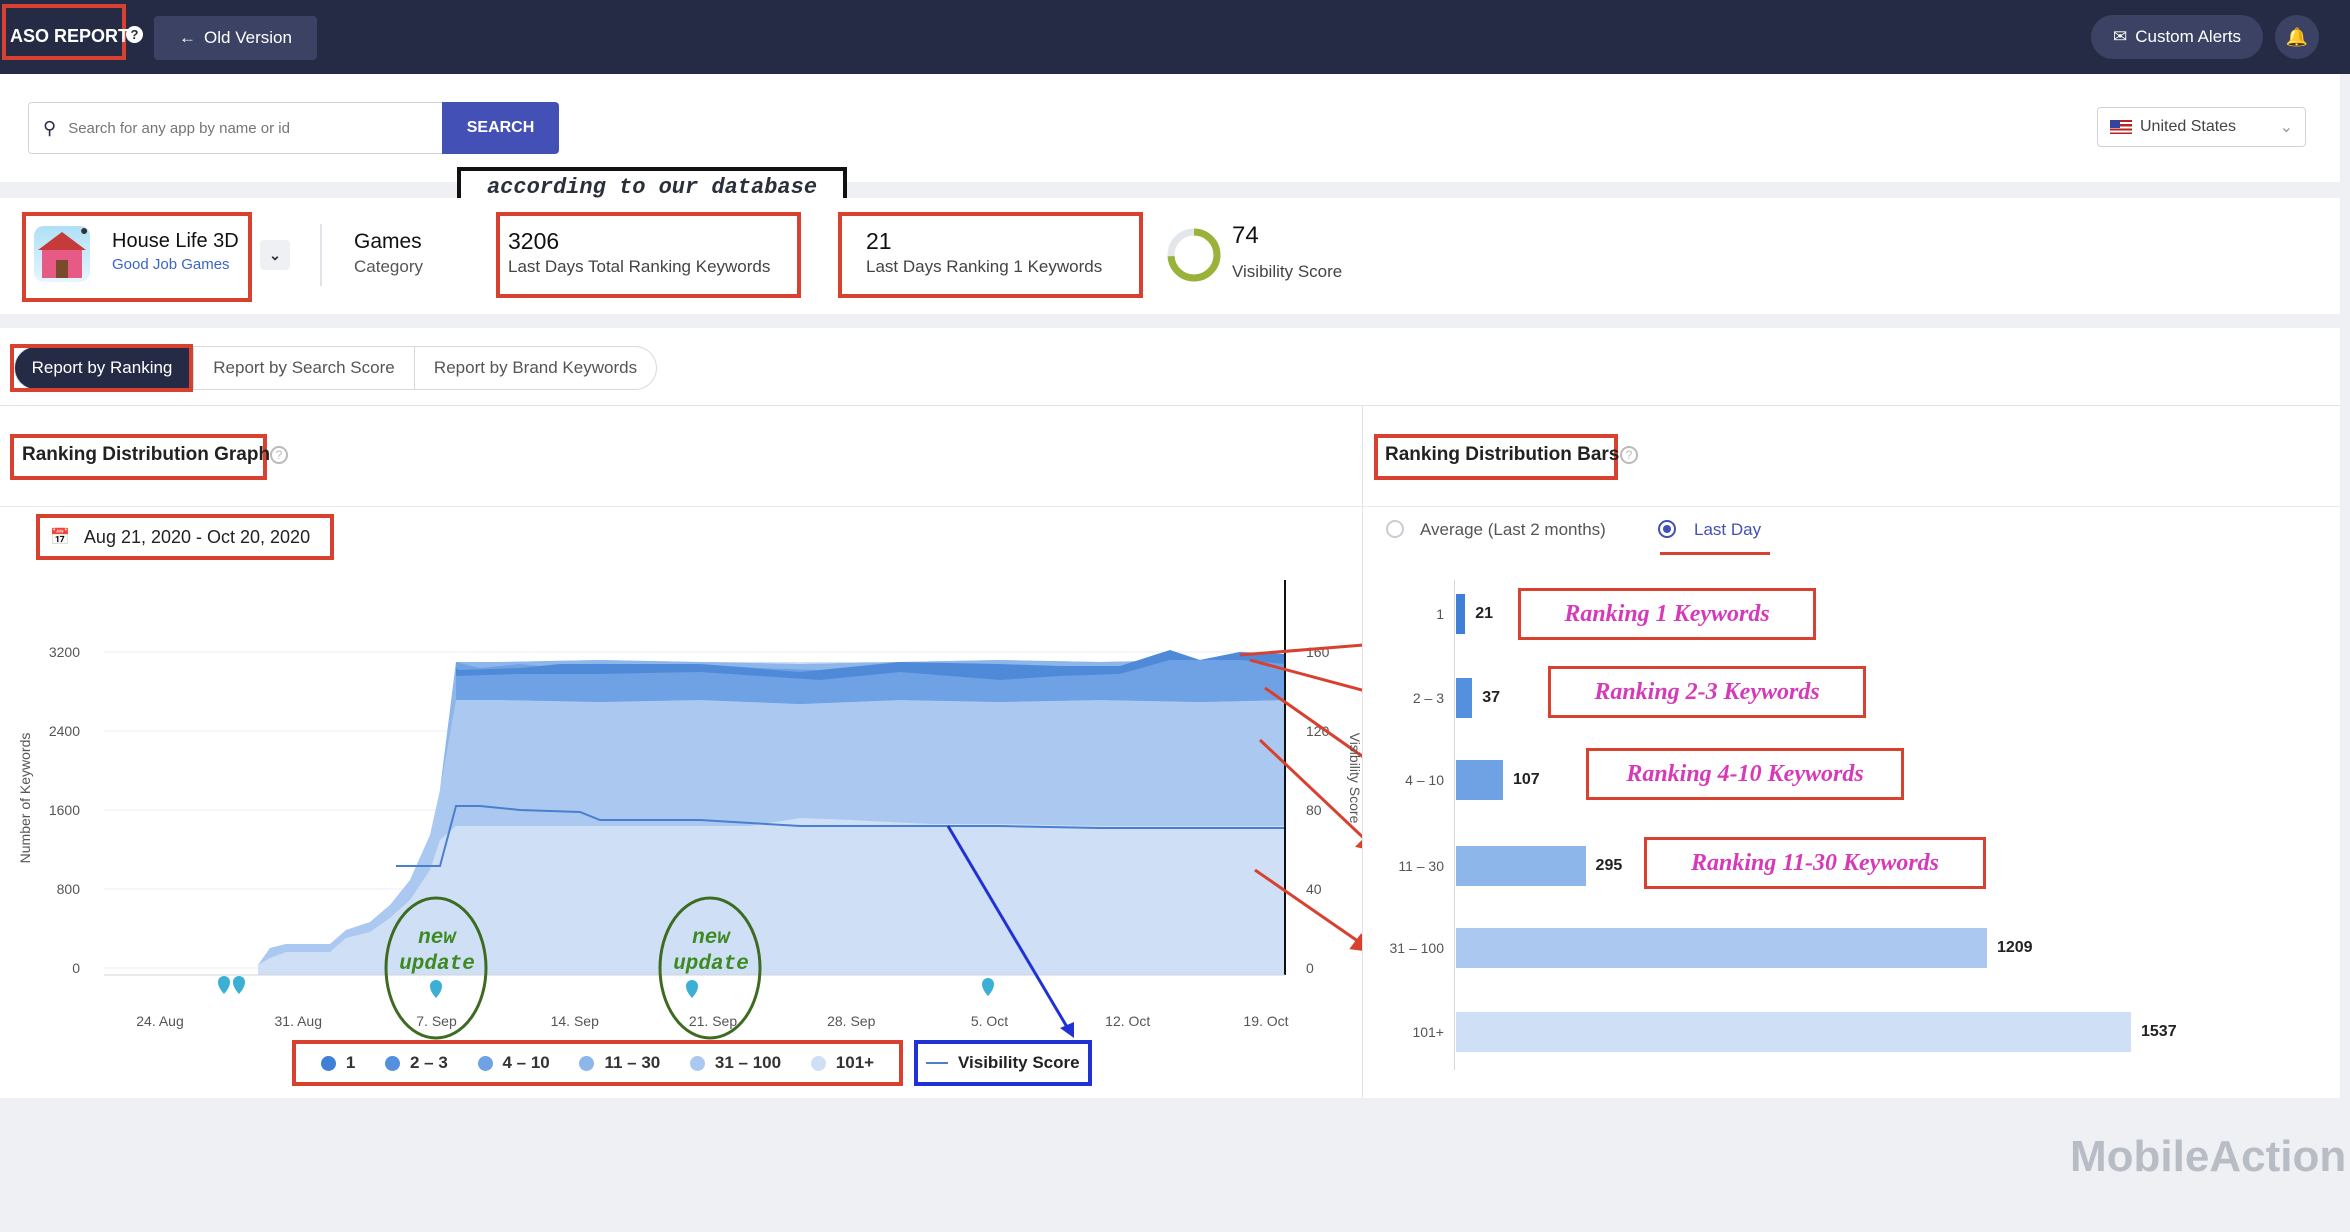  Describe the element at coordinates (25, 798) in the screenshot. I see `y-axis-label: Number of Keywords` at that location.